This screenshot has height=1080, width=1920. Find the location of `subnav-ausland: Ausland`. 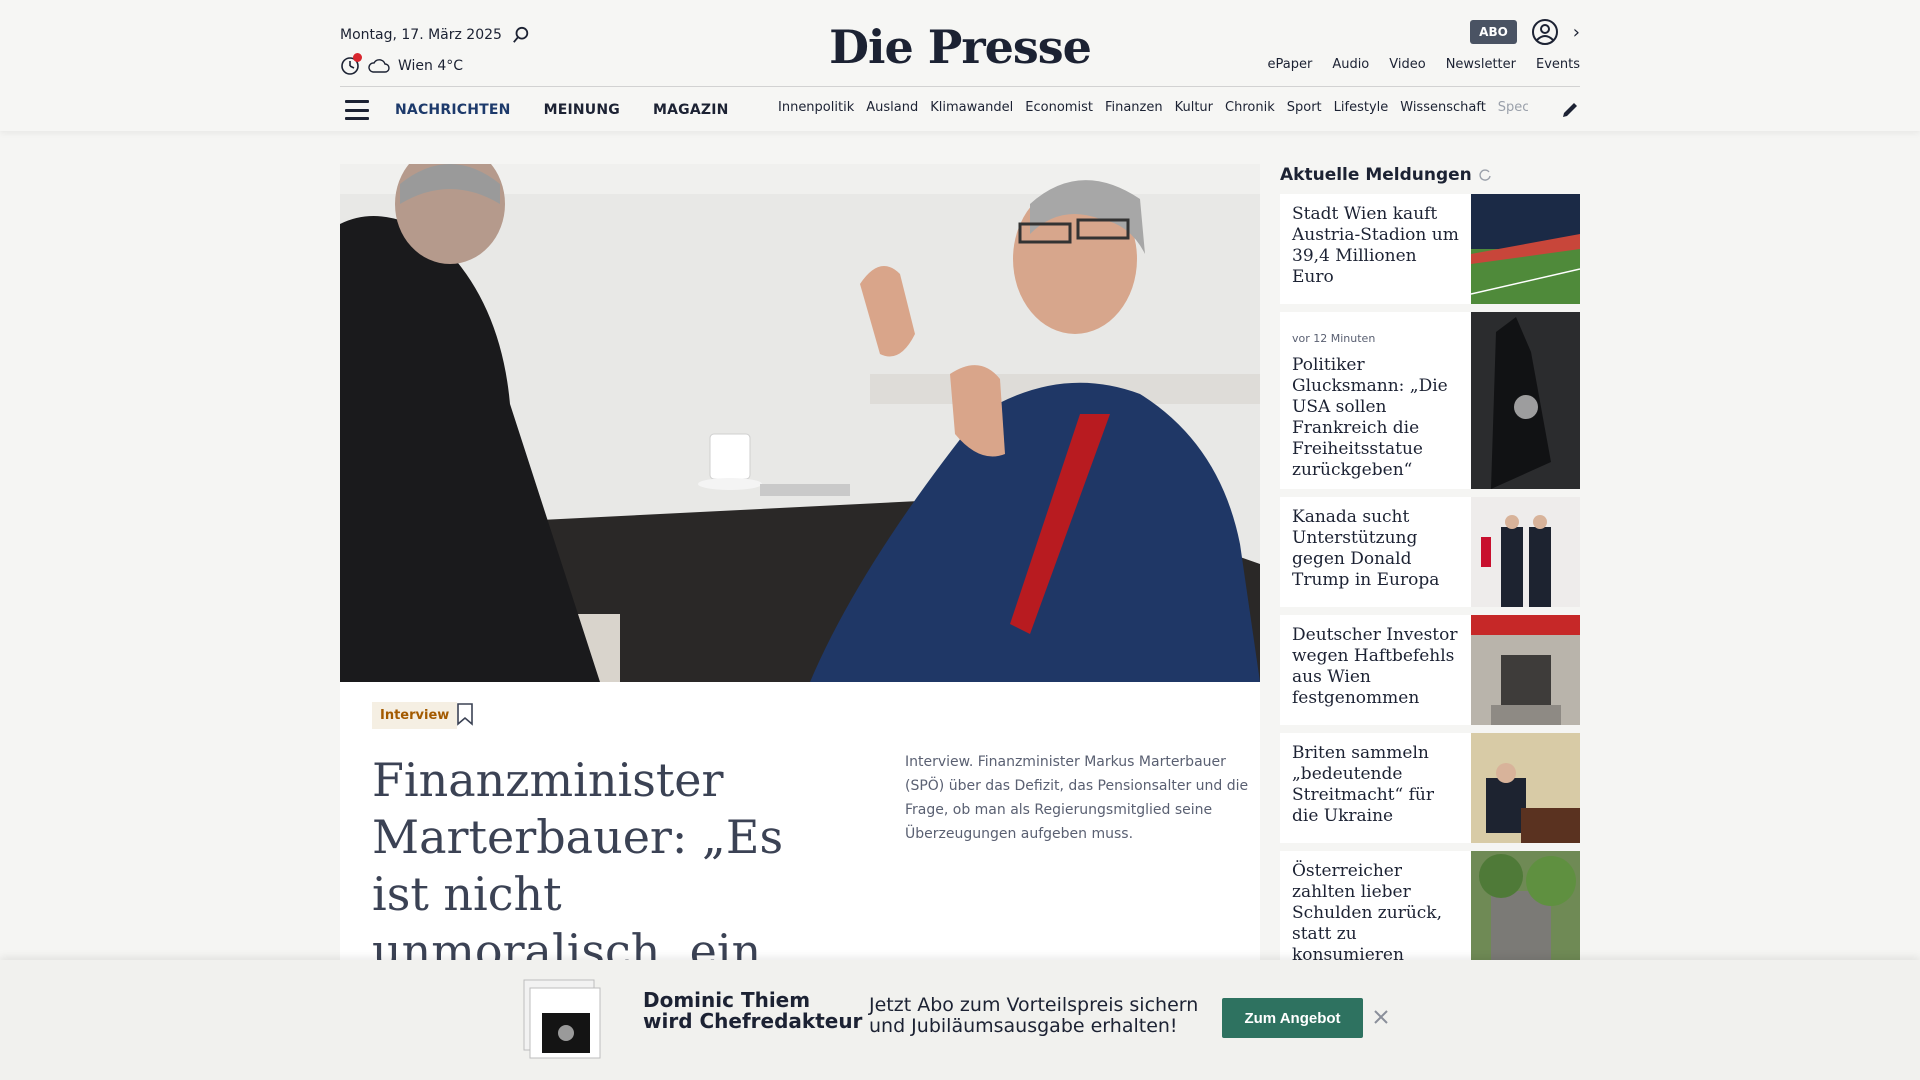

subnav-ausland: Ausland is located at coordinates (892, 107).